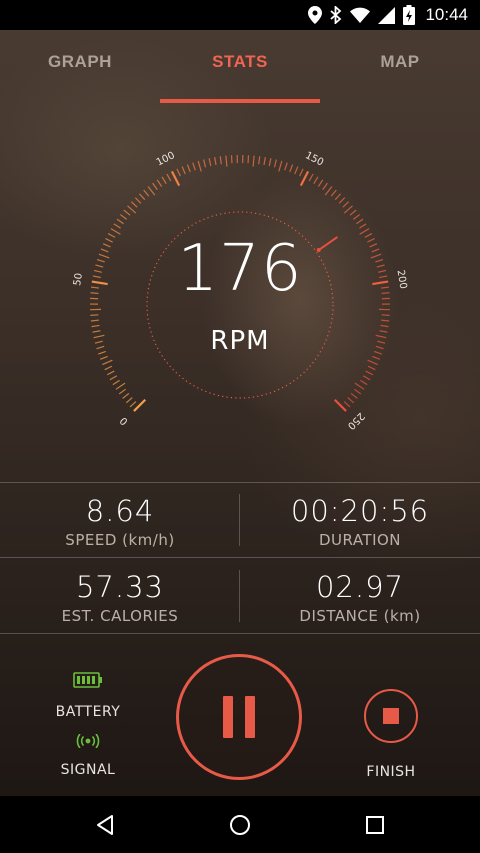 Image resolution: width=480 pixels, height=853 pixels. I want to click on finish-label: FINISH, so click(391, 772).